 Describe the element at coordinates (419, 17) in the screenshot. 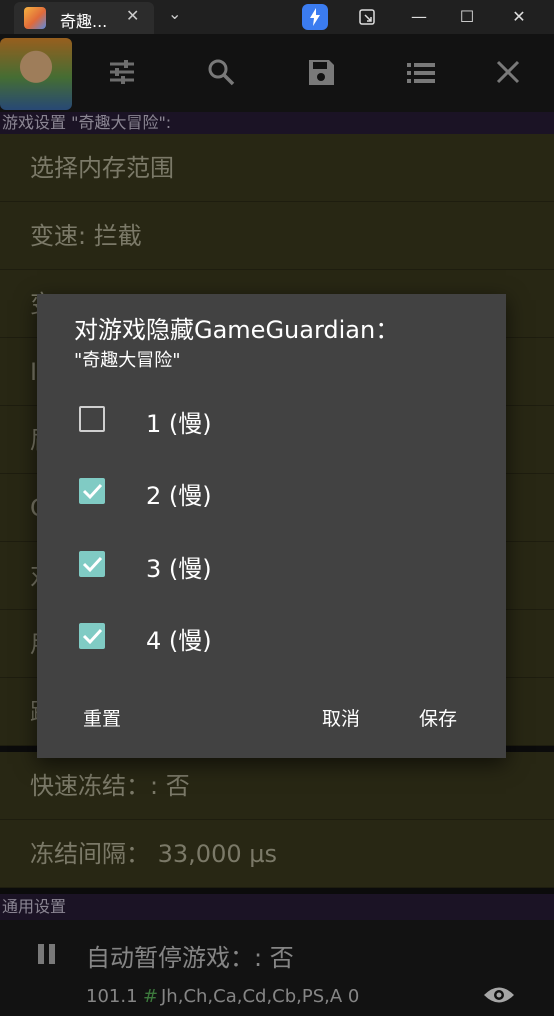

I see `minimize-button: —` at that location.